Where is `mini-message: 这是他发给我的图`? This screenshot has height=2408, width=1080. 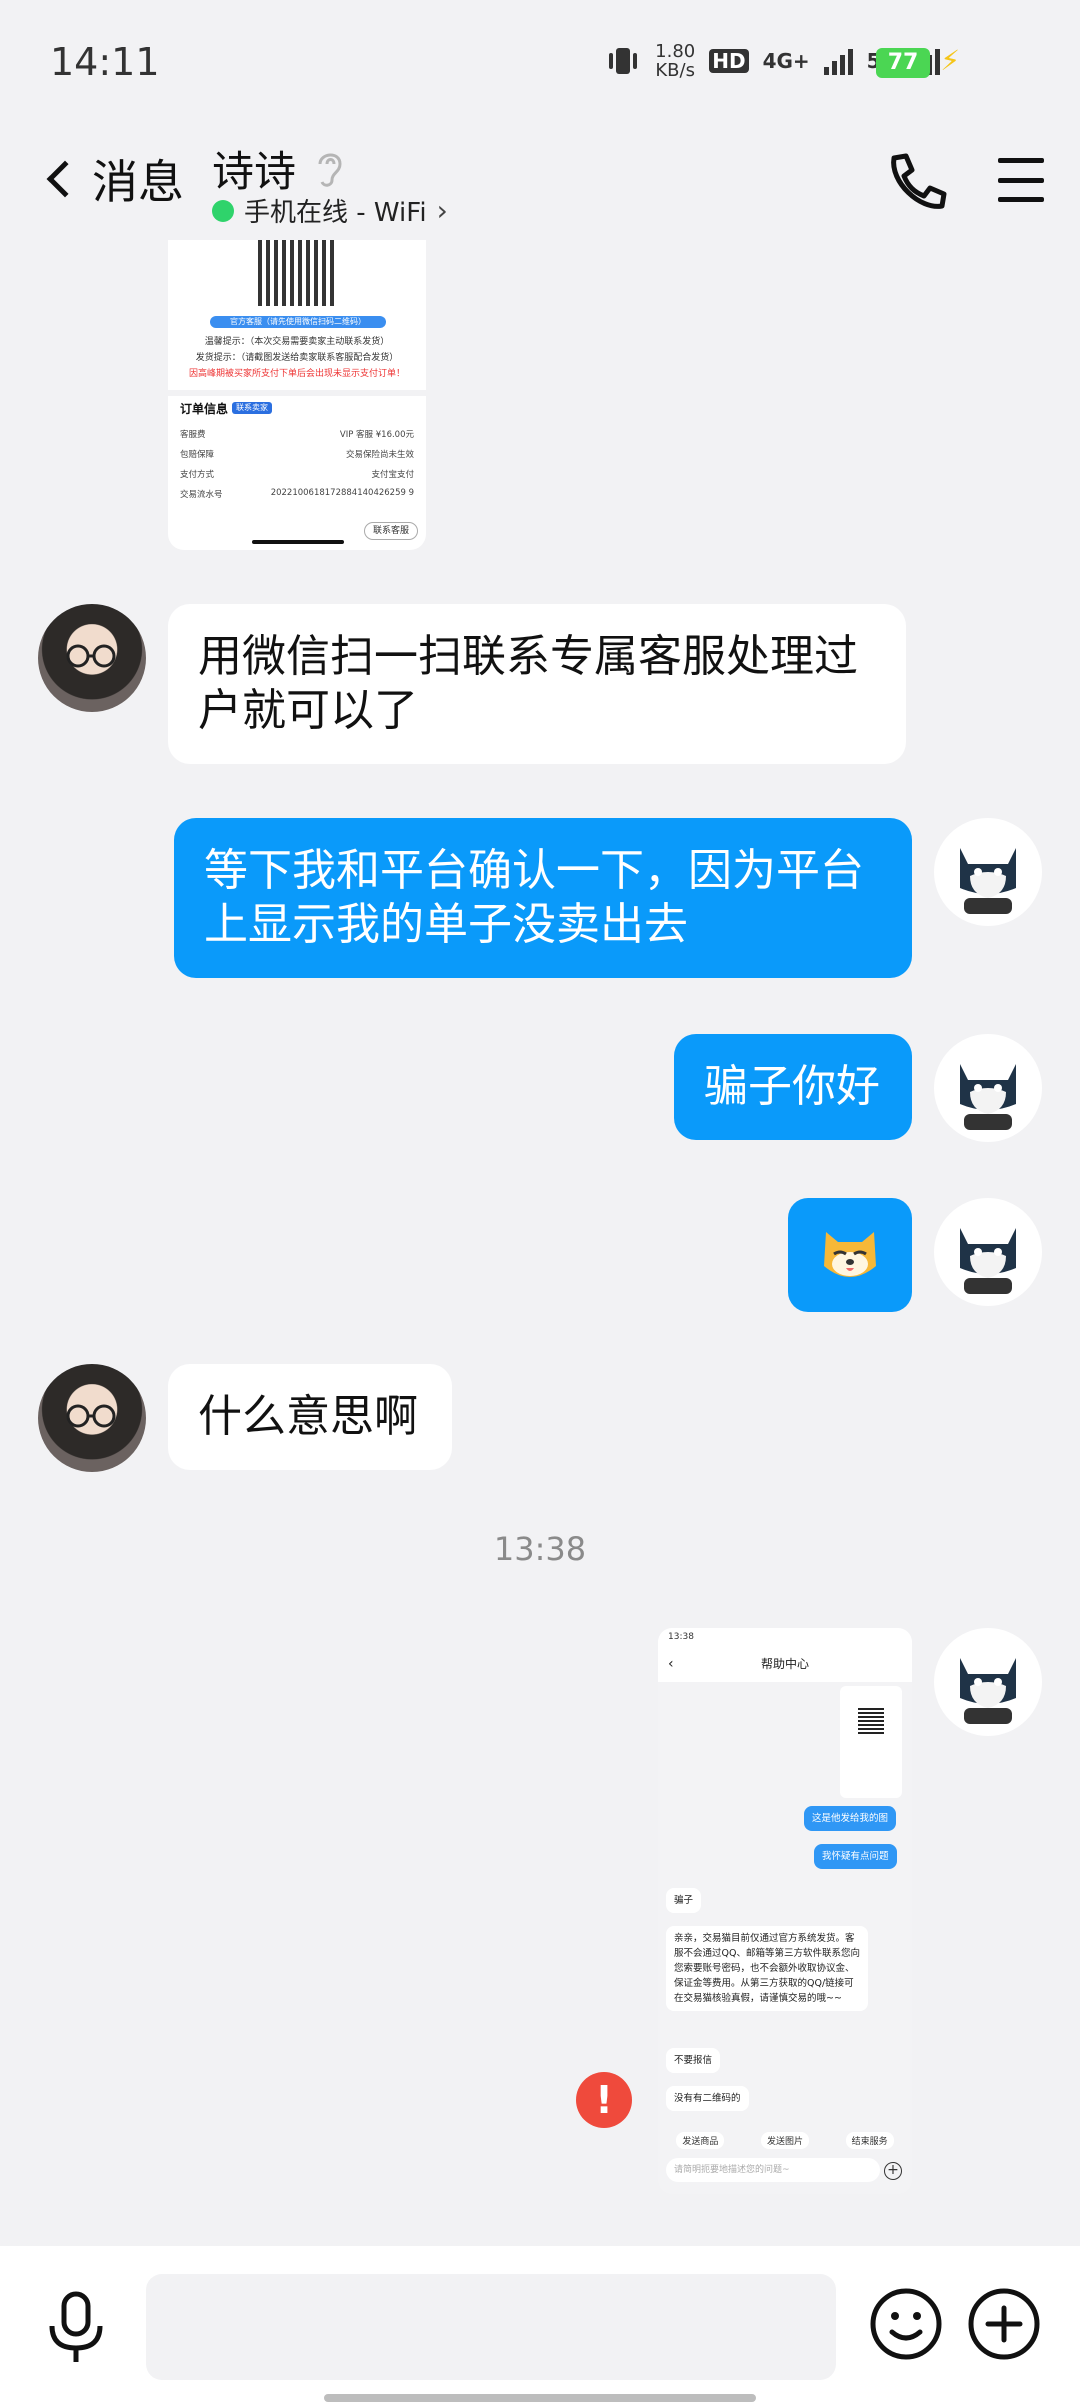 mini-message: 这是他发给我的图 is located at coordinates (850, 1818).